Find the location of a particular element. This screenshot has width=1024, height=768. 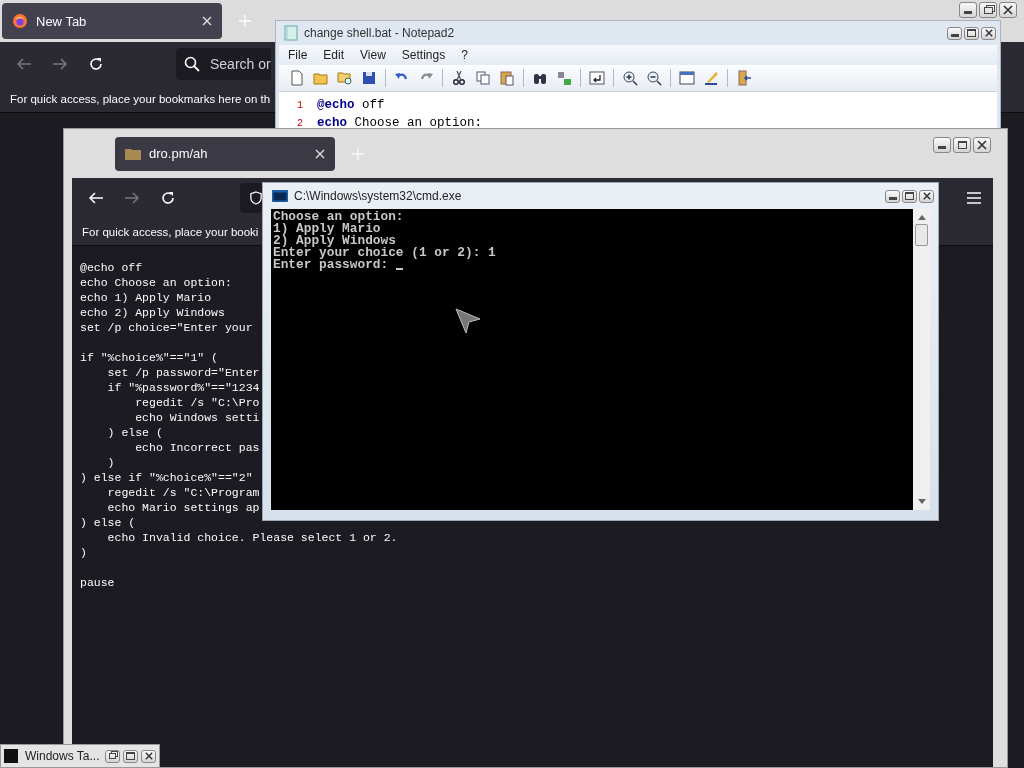

zoom-out-icon is located at coordinates (654, 78).